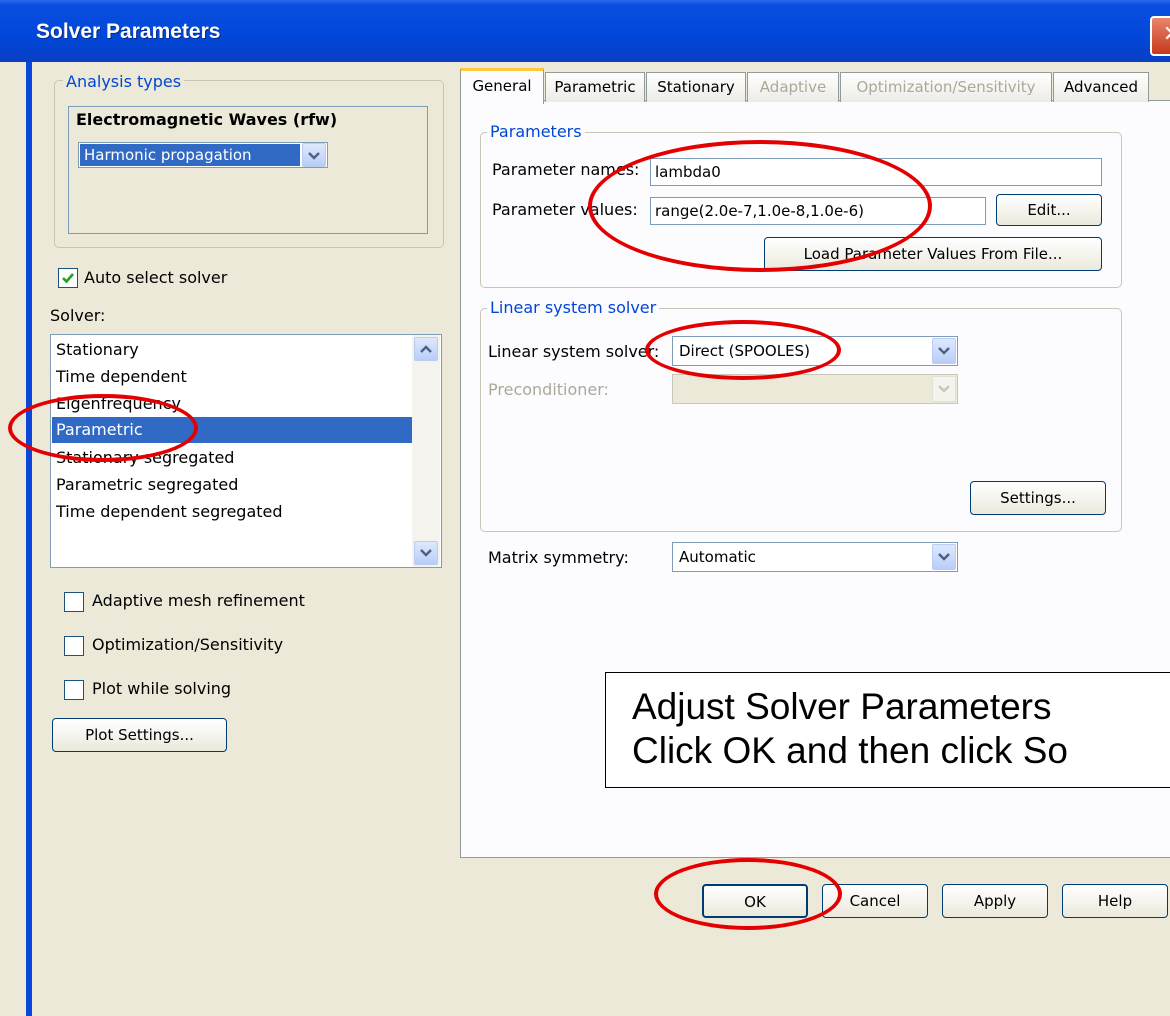 This screenshot has width=1170, height=1016. Describe the element at coordinates (190, 155) in the screenshot. I see `analysis-type-value: Harmonic propagation` at that location.